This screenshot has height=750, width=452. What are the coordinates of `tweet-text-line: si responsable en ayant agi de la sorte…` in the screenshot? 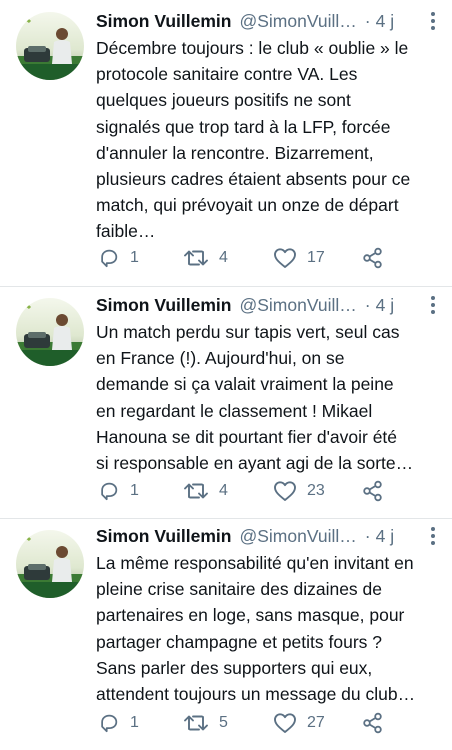 It's located at (255, 463).